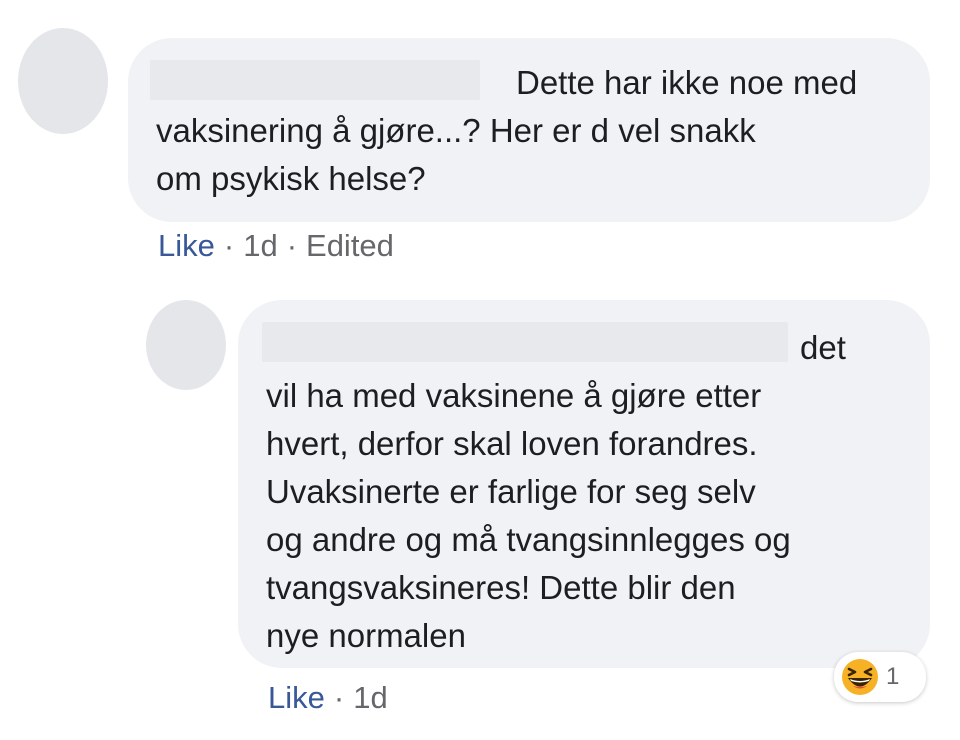 The width and height of the screenshot is (960, 740). I want to click on comment-actions: Like · 1d · Edited, so click(276, 246).